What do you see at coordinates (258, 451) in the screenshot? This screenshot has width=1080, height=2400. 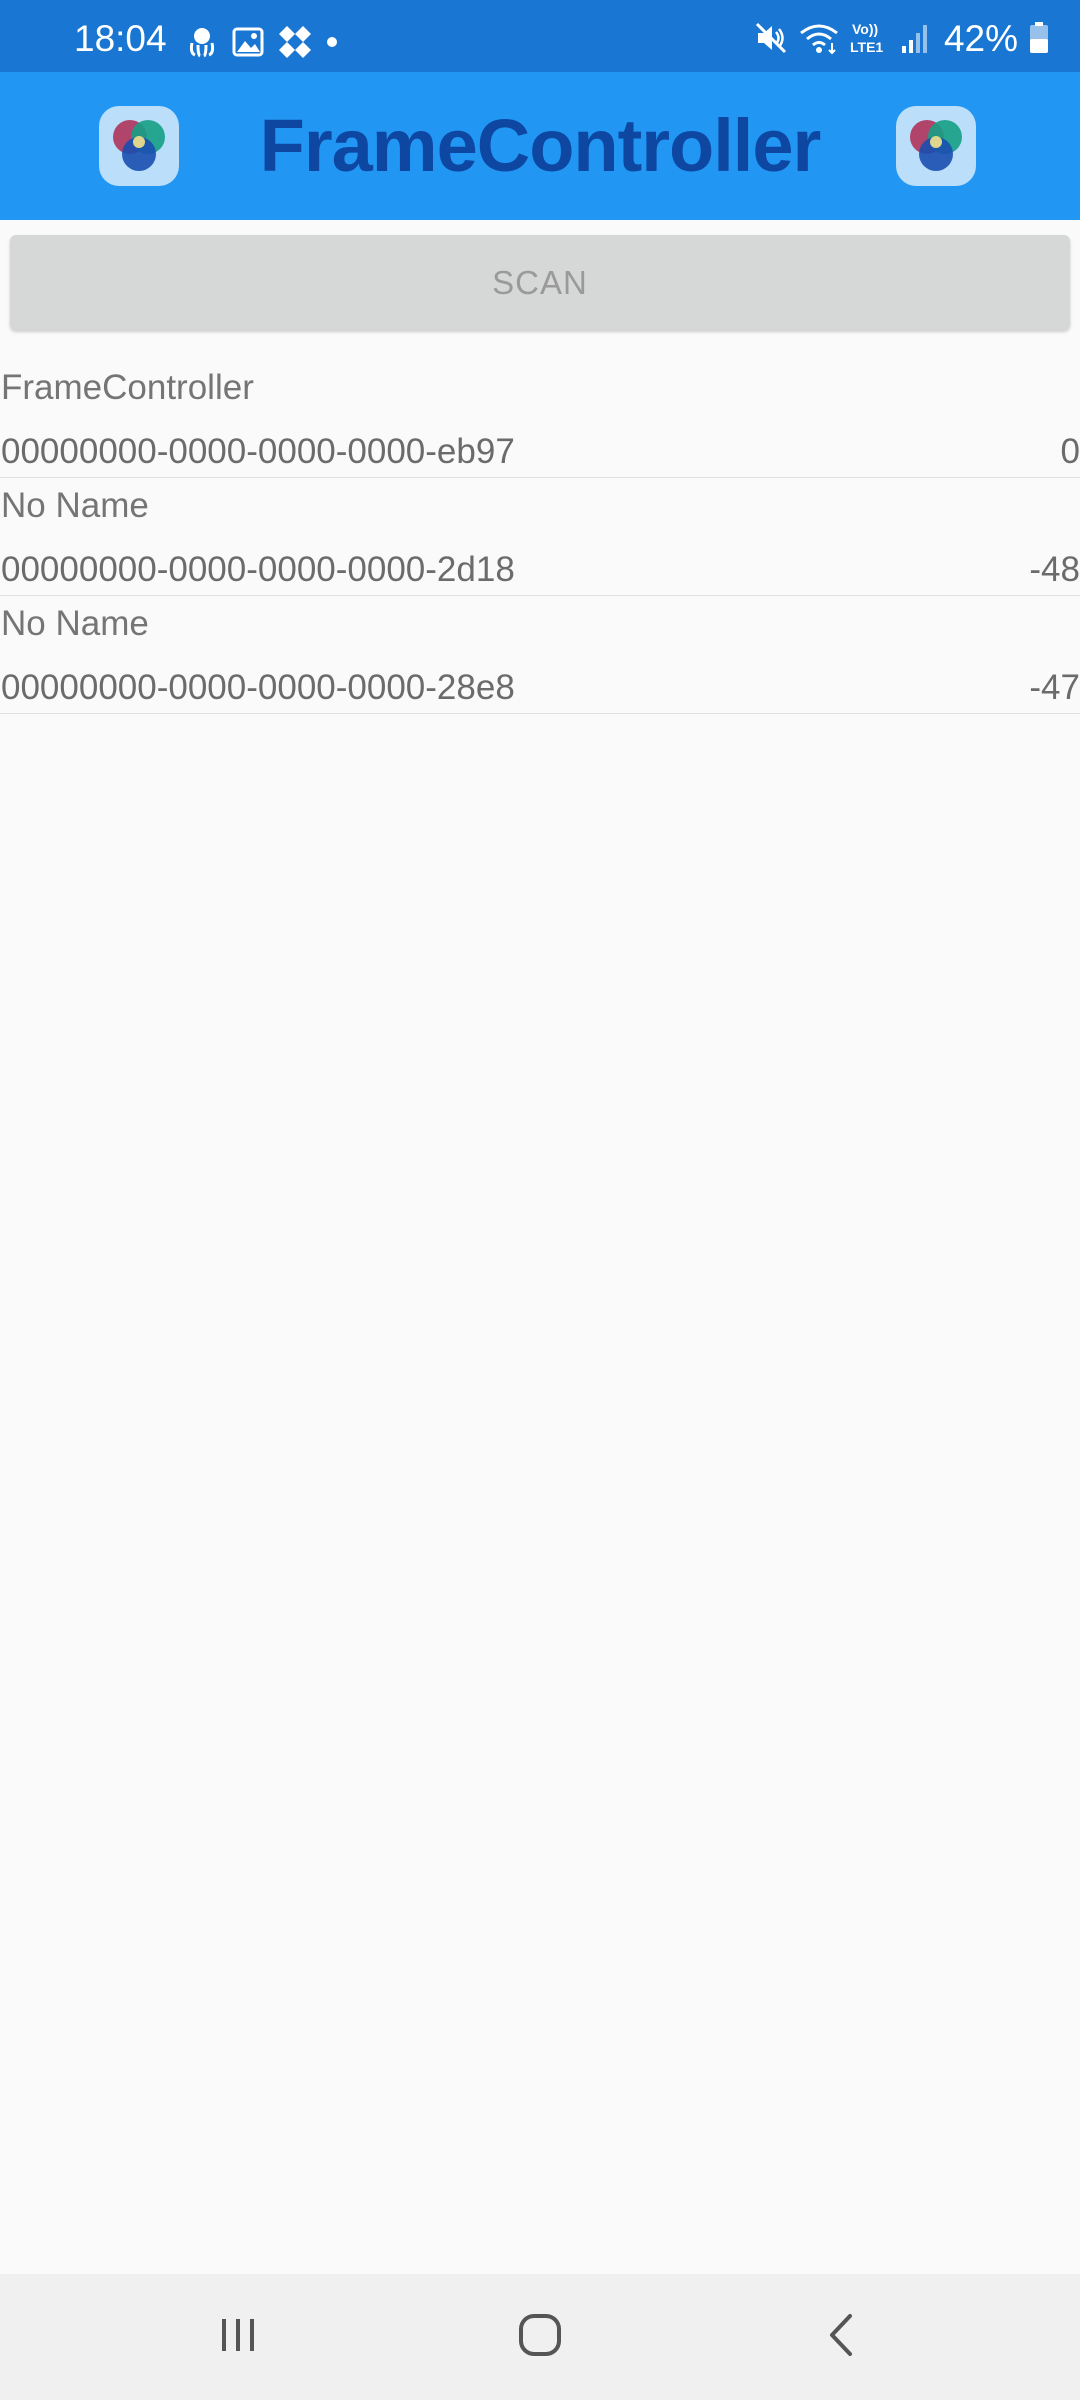 I see `device-uuid: 00000000-0000-0000-0000-eb97` at bounding box center [258, 451].